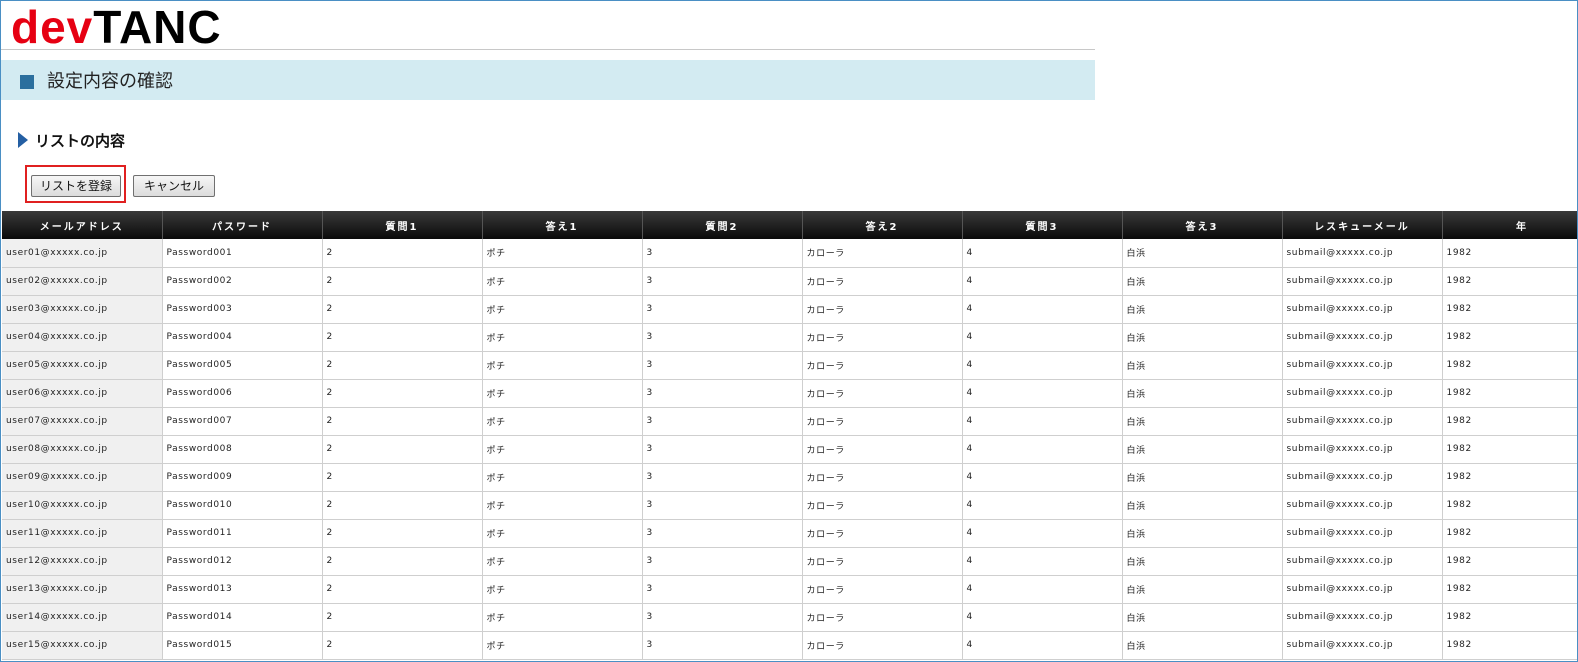  I want to click on cell-password: Password004, so click(242, 337).